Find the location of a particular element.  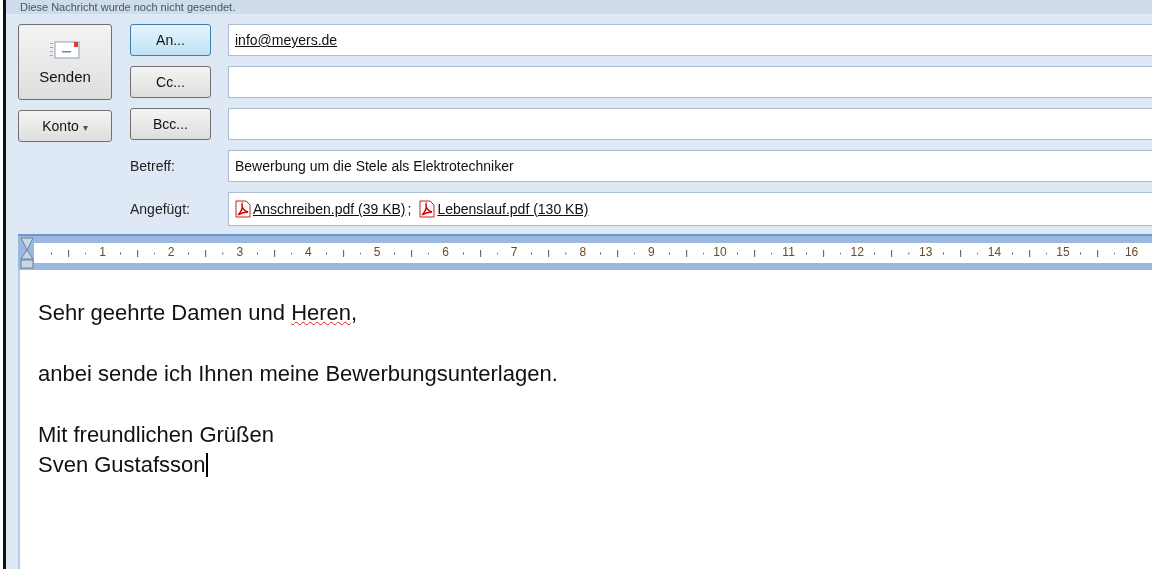

subject-field: Bewerbung um die Stele als Elektrotechniker is located at coordinates (690, 166).